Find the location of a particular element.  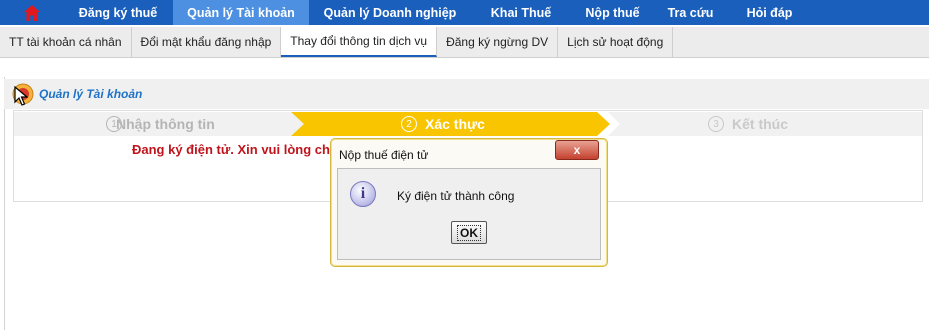

signing-status-message: Đang ký điện tử. Xin vui lòng ch is located at coordinates (231, 149).